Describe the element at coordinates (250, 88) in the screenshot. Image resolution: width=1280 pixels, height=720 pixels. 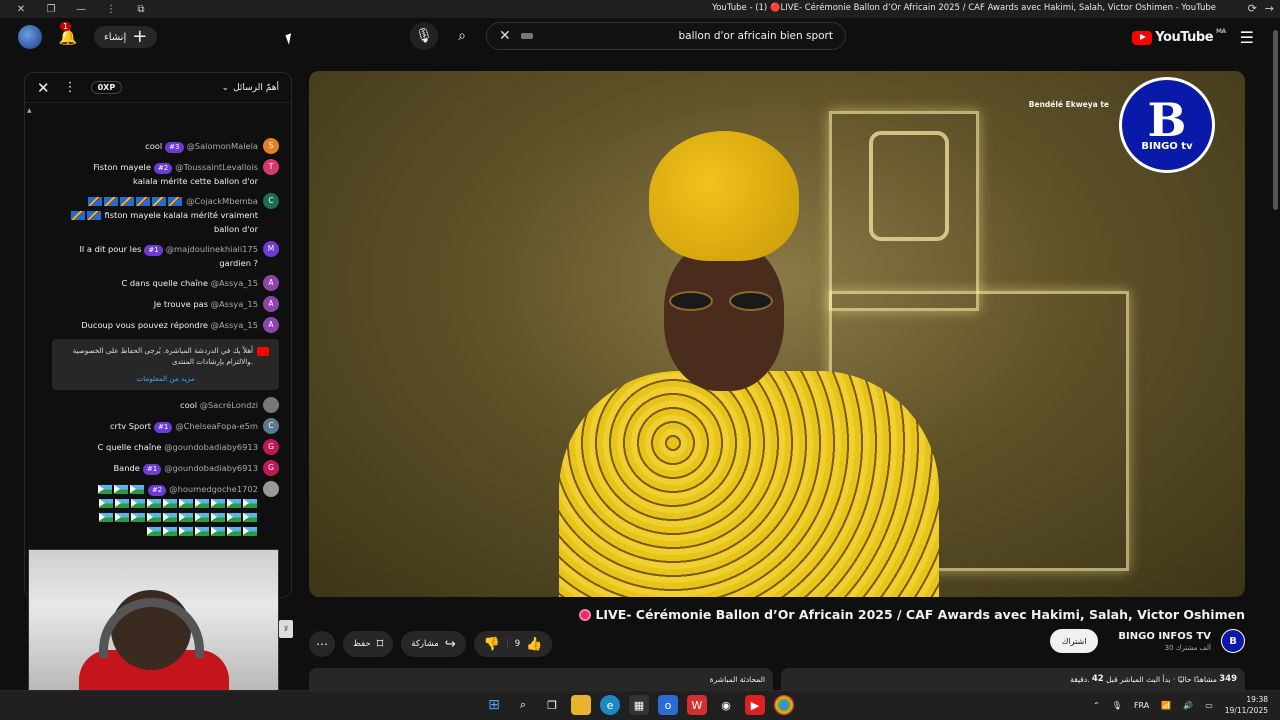
I see `chat-sort-dropdown: ⌄ أهمّ الرسائل` at that location.